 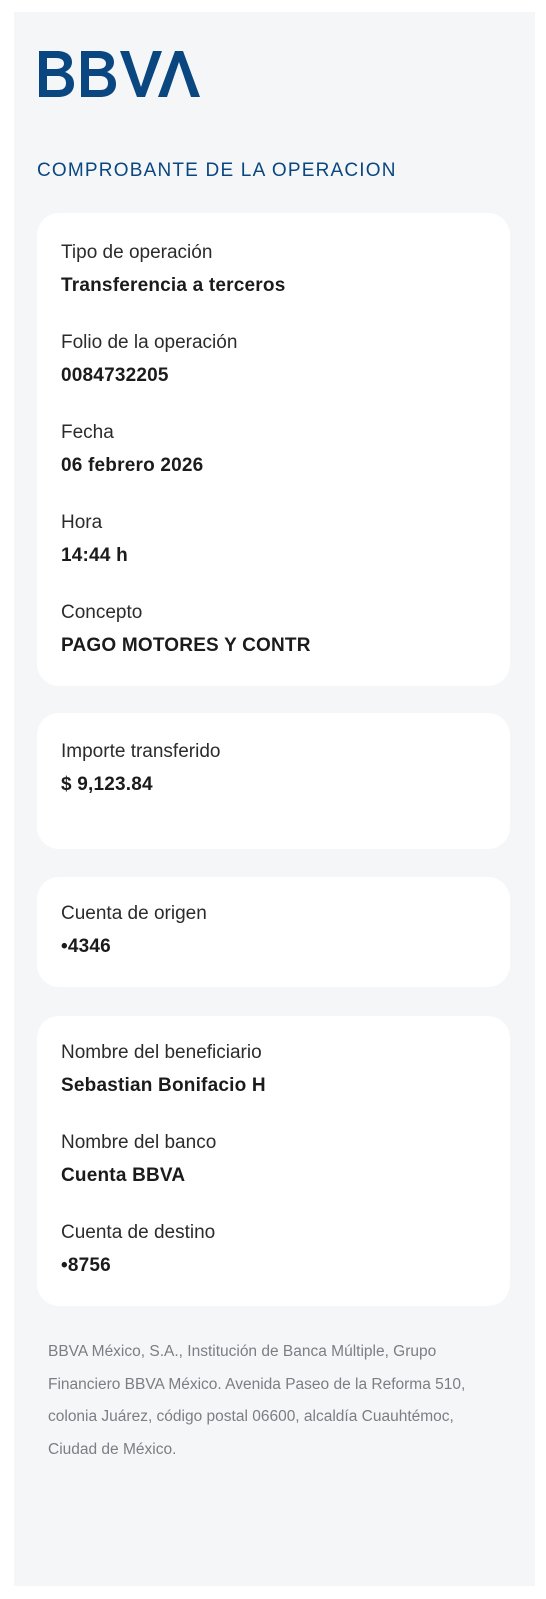 I want to click on date-value: 06 febrero 2026, so click(x=132, y=465).